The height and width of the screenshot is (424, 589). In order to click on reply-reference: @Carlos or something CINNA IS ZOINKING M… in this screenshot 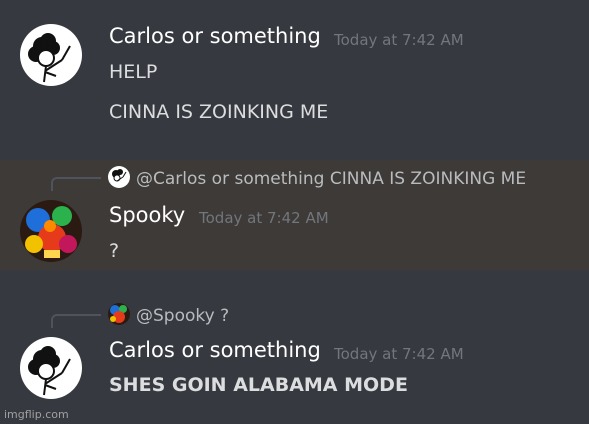, I will do `click(317, 177)`.